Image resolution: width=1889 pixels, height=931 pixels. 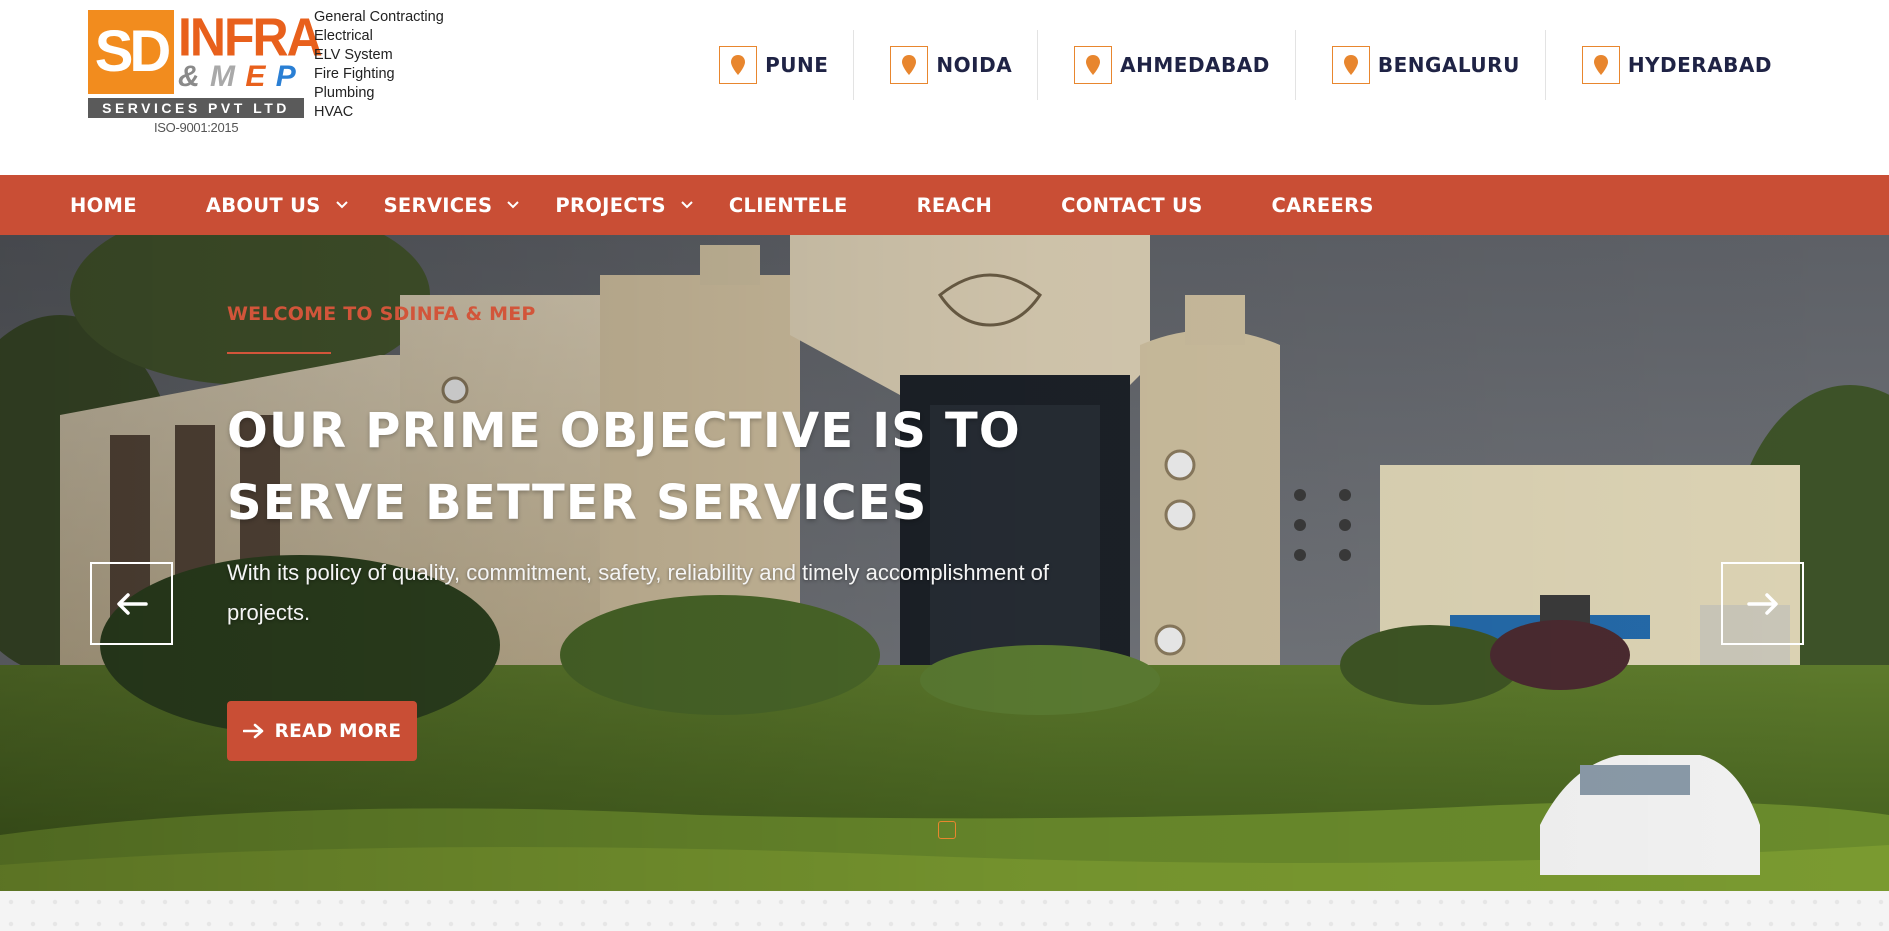 I want to click on location-pune: PUNE, so click(x=768, y=65).